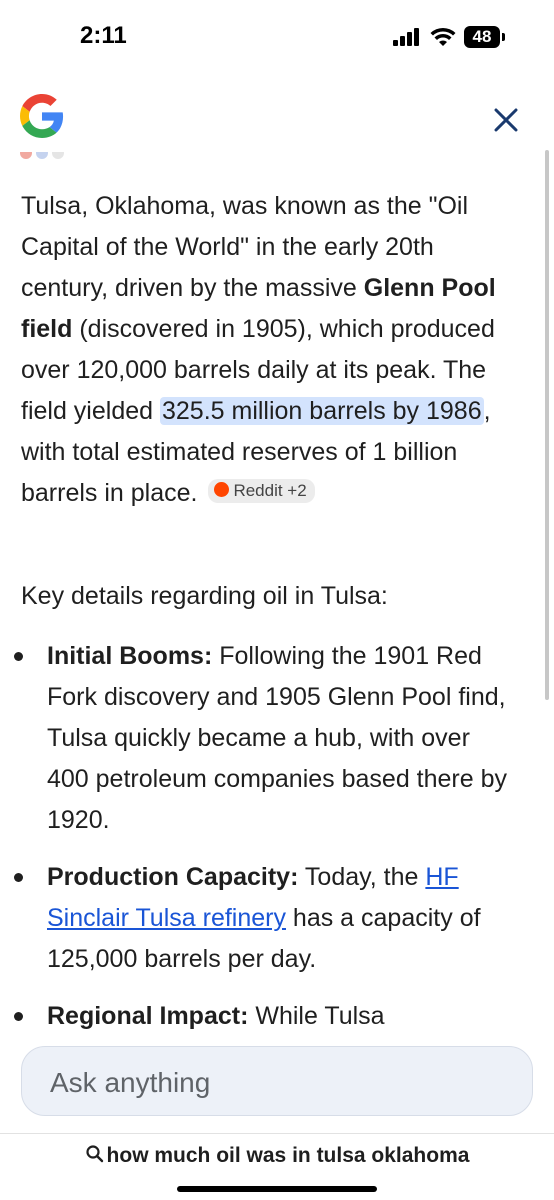  What do you see at coordinates (288, 1155) in the screenshot?
I see `search-query-text: how much oil was in tulsa oklahoma` at bounding box center [288, 1155].